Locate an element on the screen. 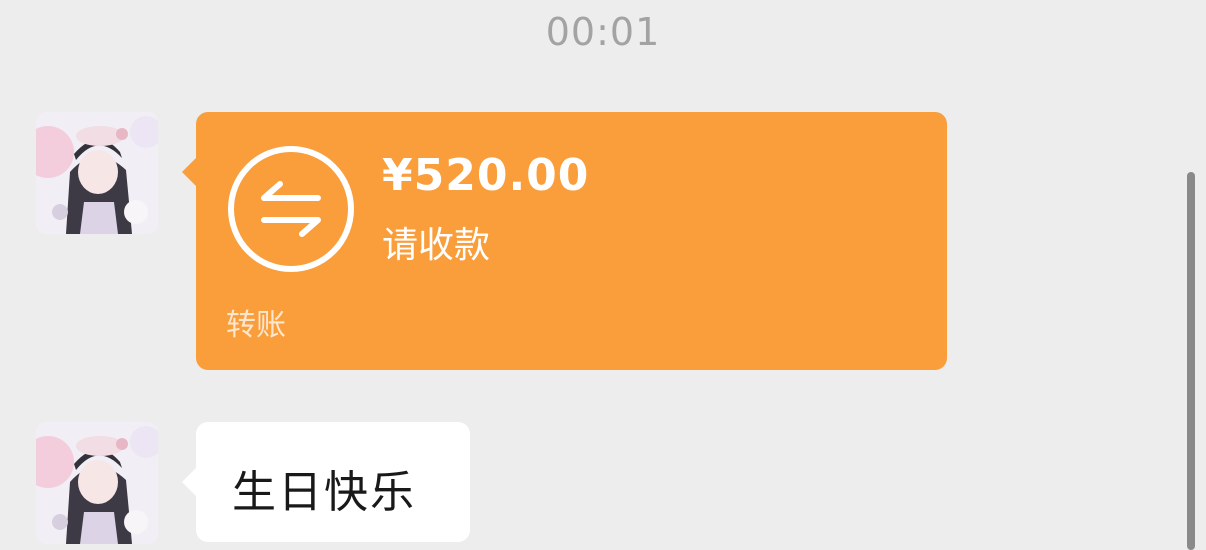 The width and height of the screenshot is (1206, 550). text-bubble-tail is located at coordinates (189, 482).